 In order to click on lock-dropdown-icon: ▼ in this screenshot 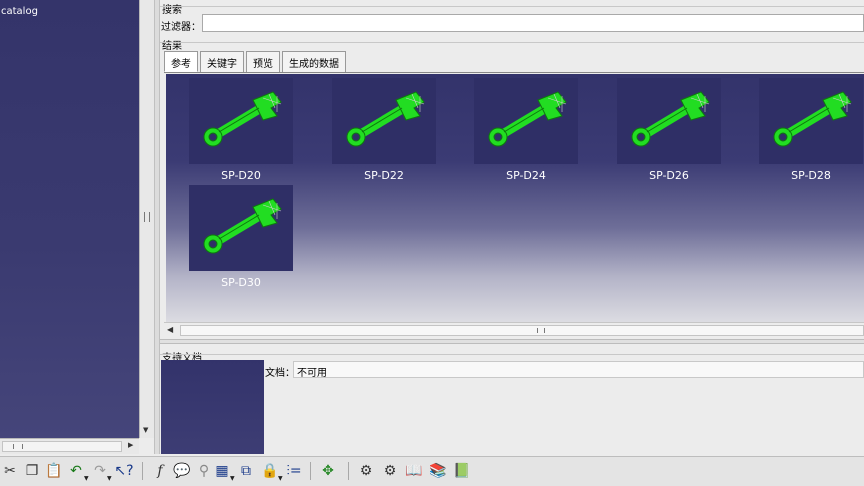, I will do `click(280, 478)`.